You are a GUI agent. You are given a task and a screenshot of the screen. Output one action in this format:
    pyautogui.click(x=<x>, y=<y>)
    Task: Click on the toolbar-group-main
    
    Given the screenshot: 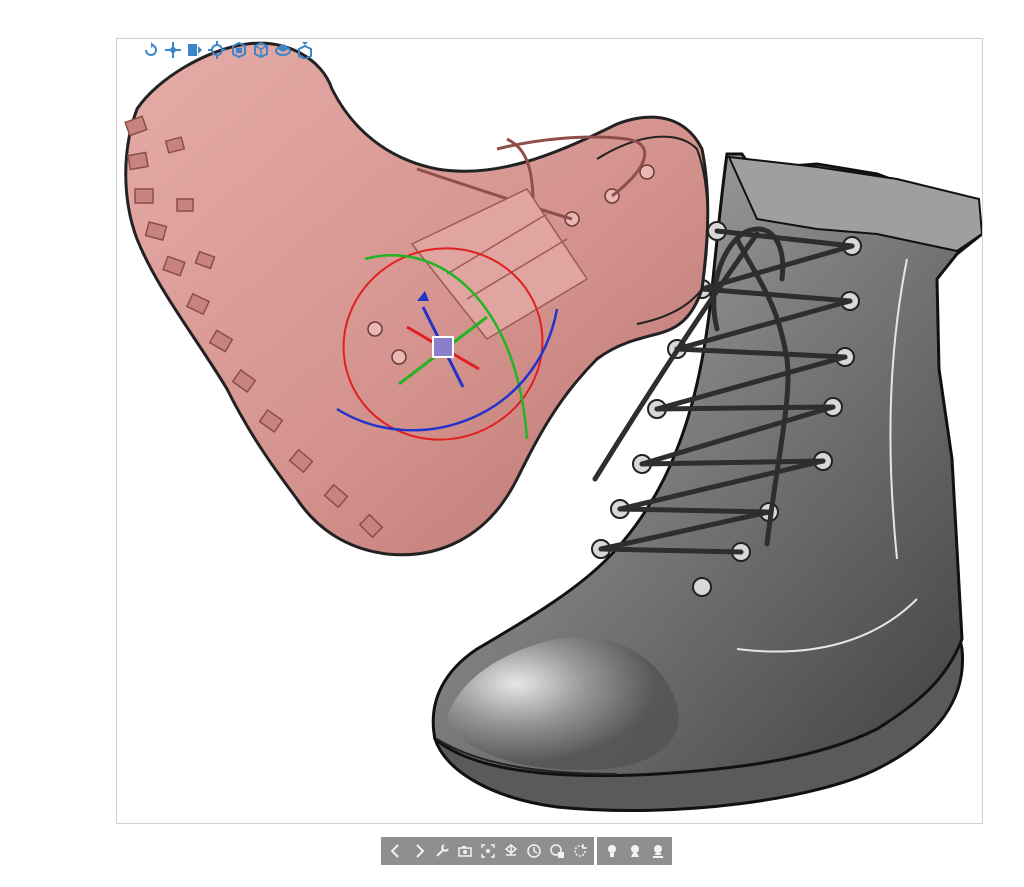 What is the action you would take?
    pyautogui.click(x=487, y=851)
    